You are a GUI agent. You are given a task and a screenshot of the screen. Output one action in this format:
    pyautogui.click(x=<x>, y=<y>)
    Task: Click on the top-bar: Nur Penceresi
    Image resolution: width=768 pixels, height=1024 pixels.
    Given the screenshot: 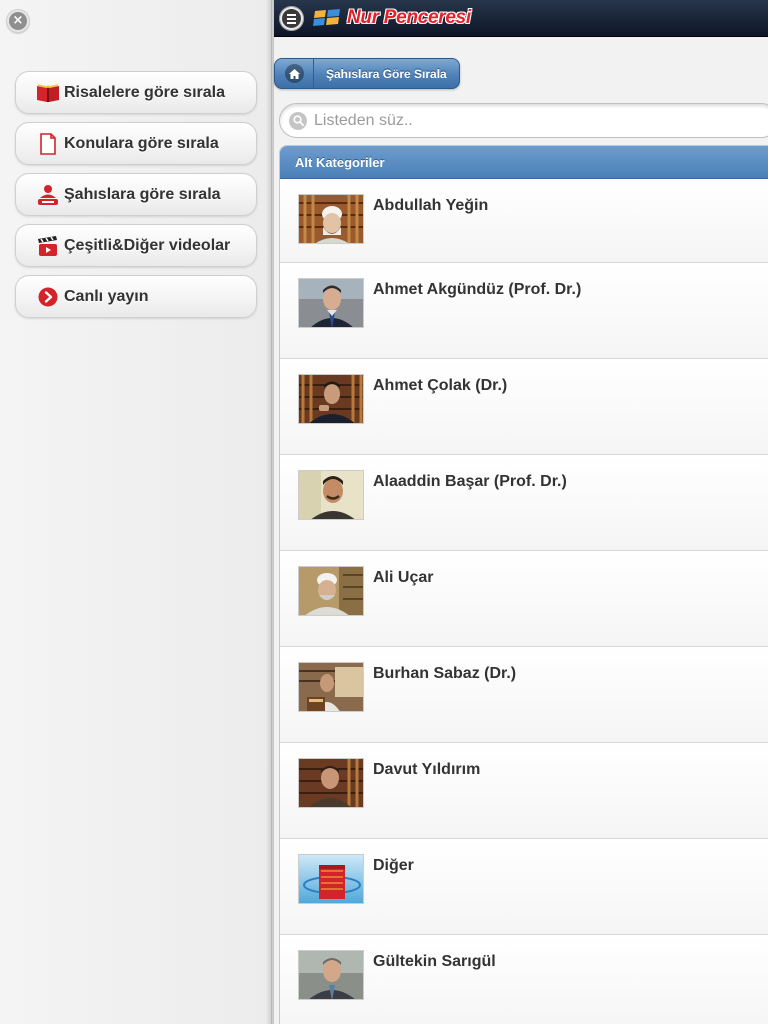 What is the action you would take?
    pyautogui.click(x=521, y=18)
    